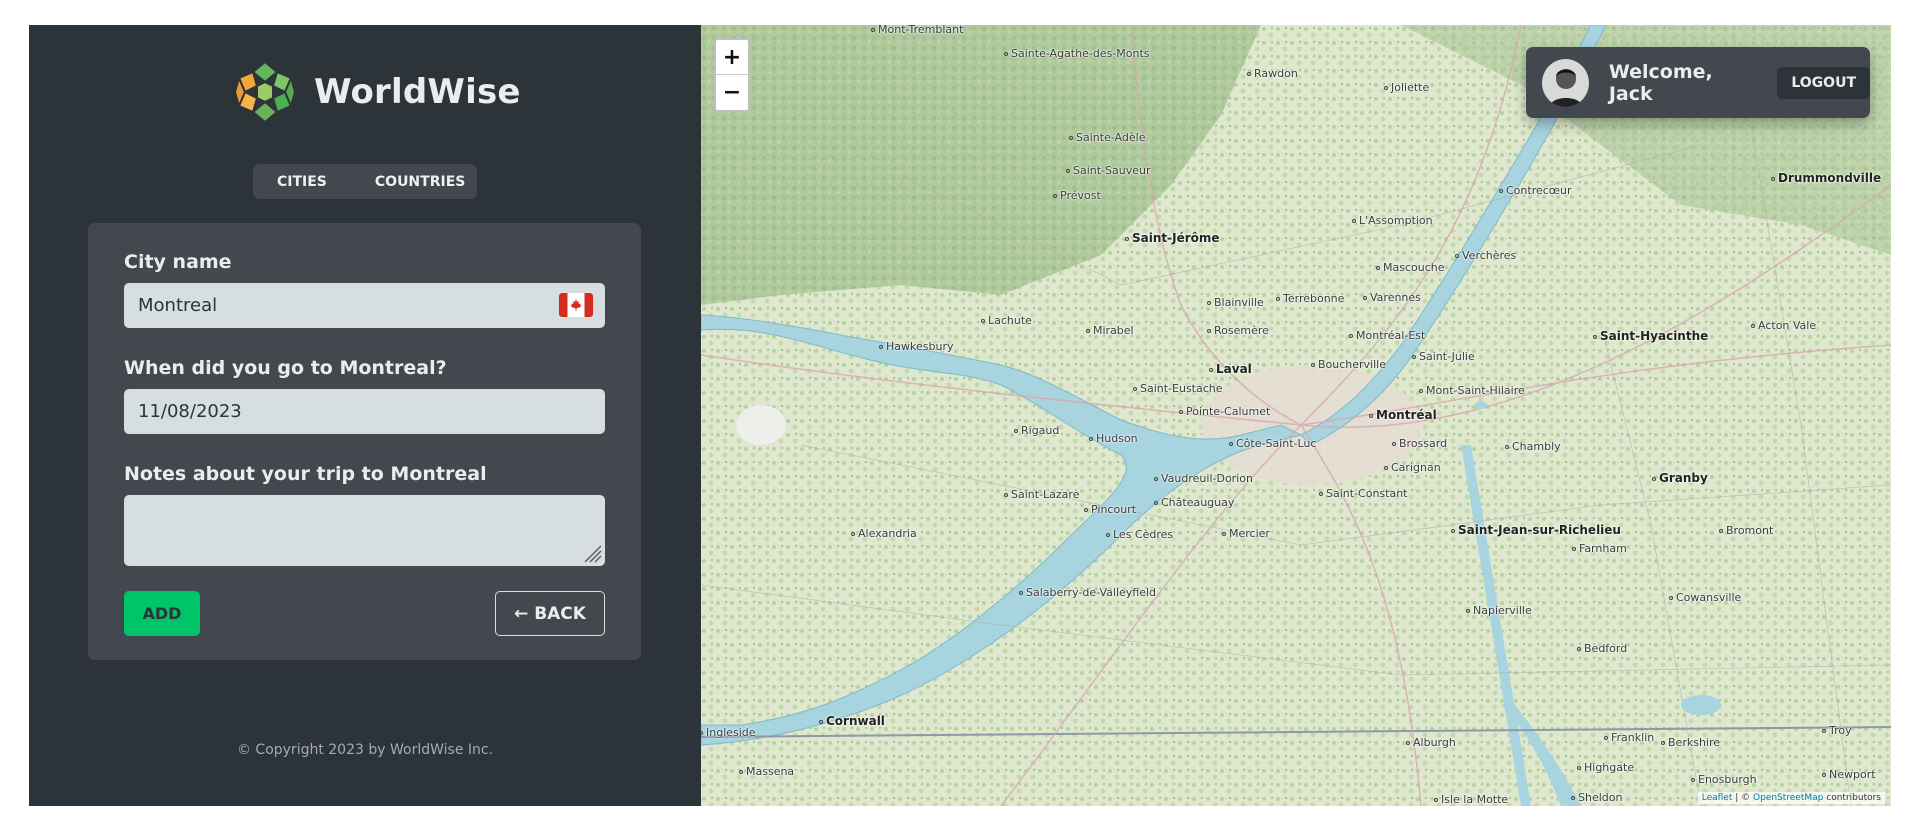 This screenshot has width=1920, height=828. What do you see at coordinates (305, 474) in the screenshot?
I see `notes-label: Notes about your trip to Montreal` at bounding box center [305, 474].